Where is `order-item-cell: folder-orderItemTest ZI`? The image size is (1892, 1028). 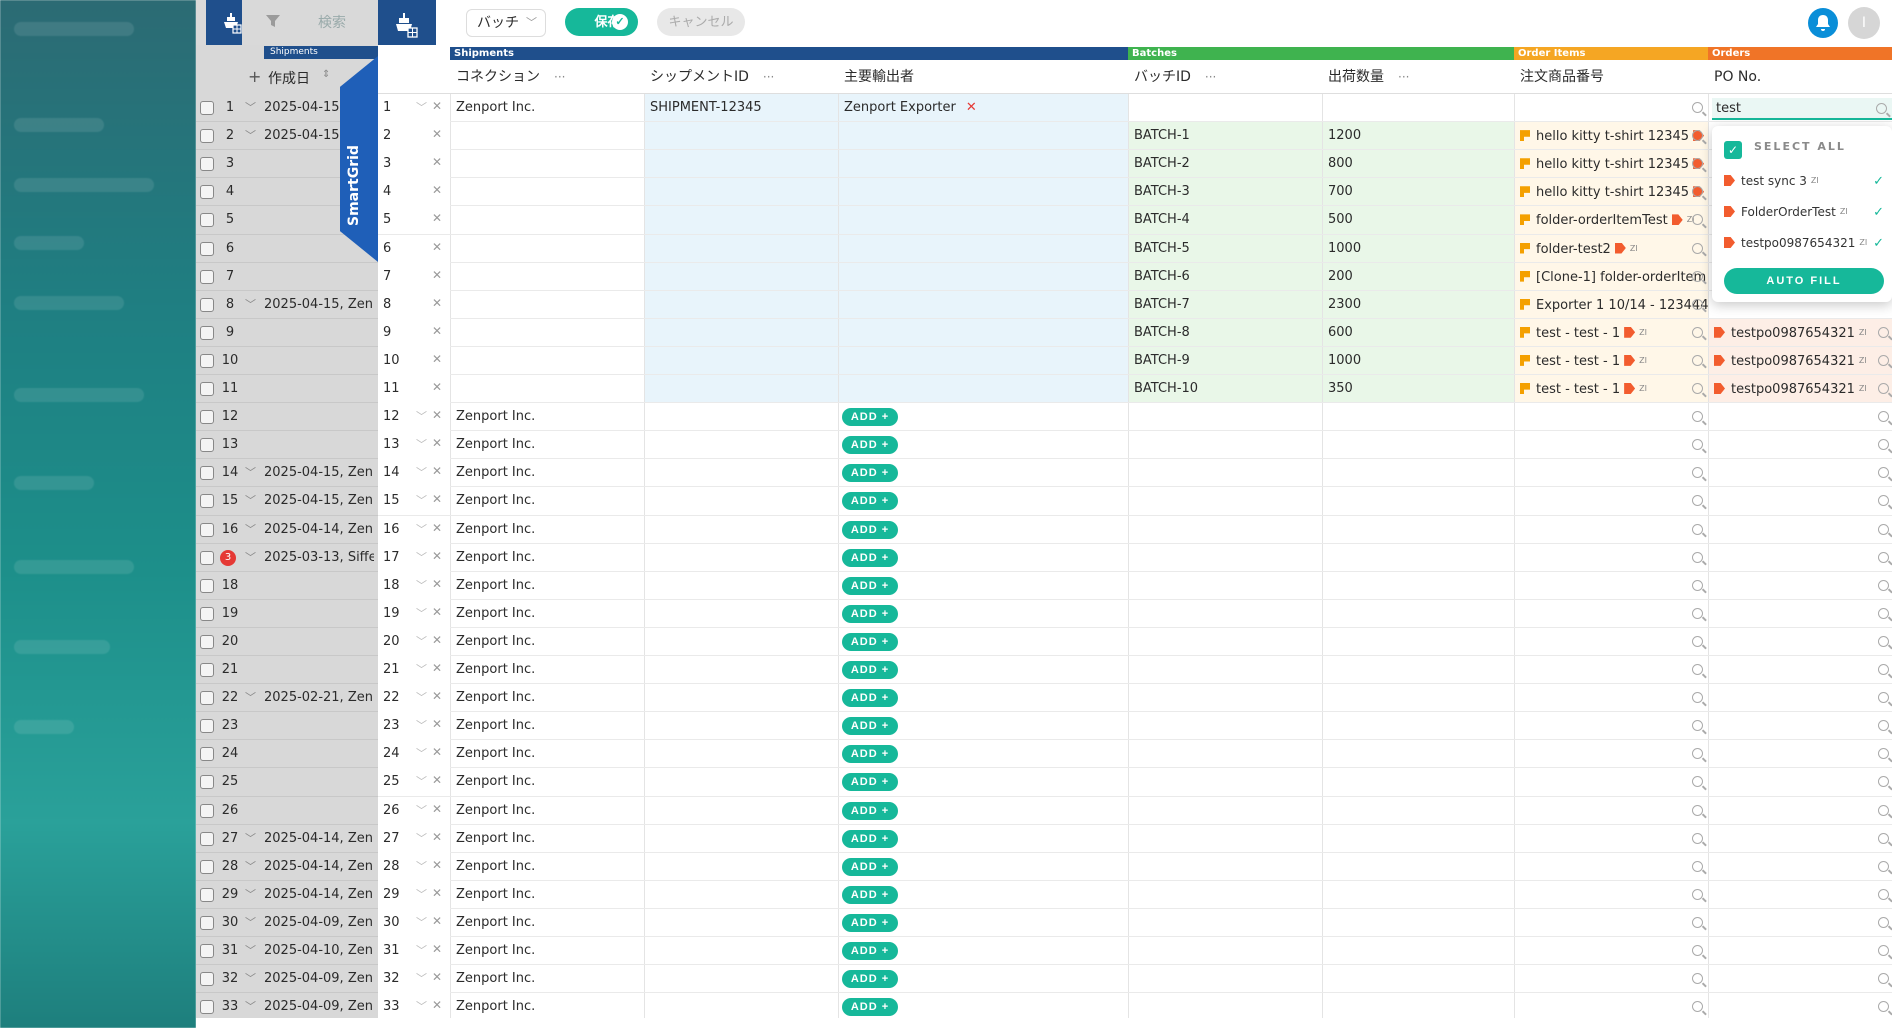 order-item-cell: folder-orderItemTest ZI is located at coordinates (1611, 220).